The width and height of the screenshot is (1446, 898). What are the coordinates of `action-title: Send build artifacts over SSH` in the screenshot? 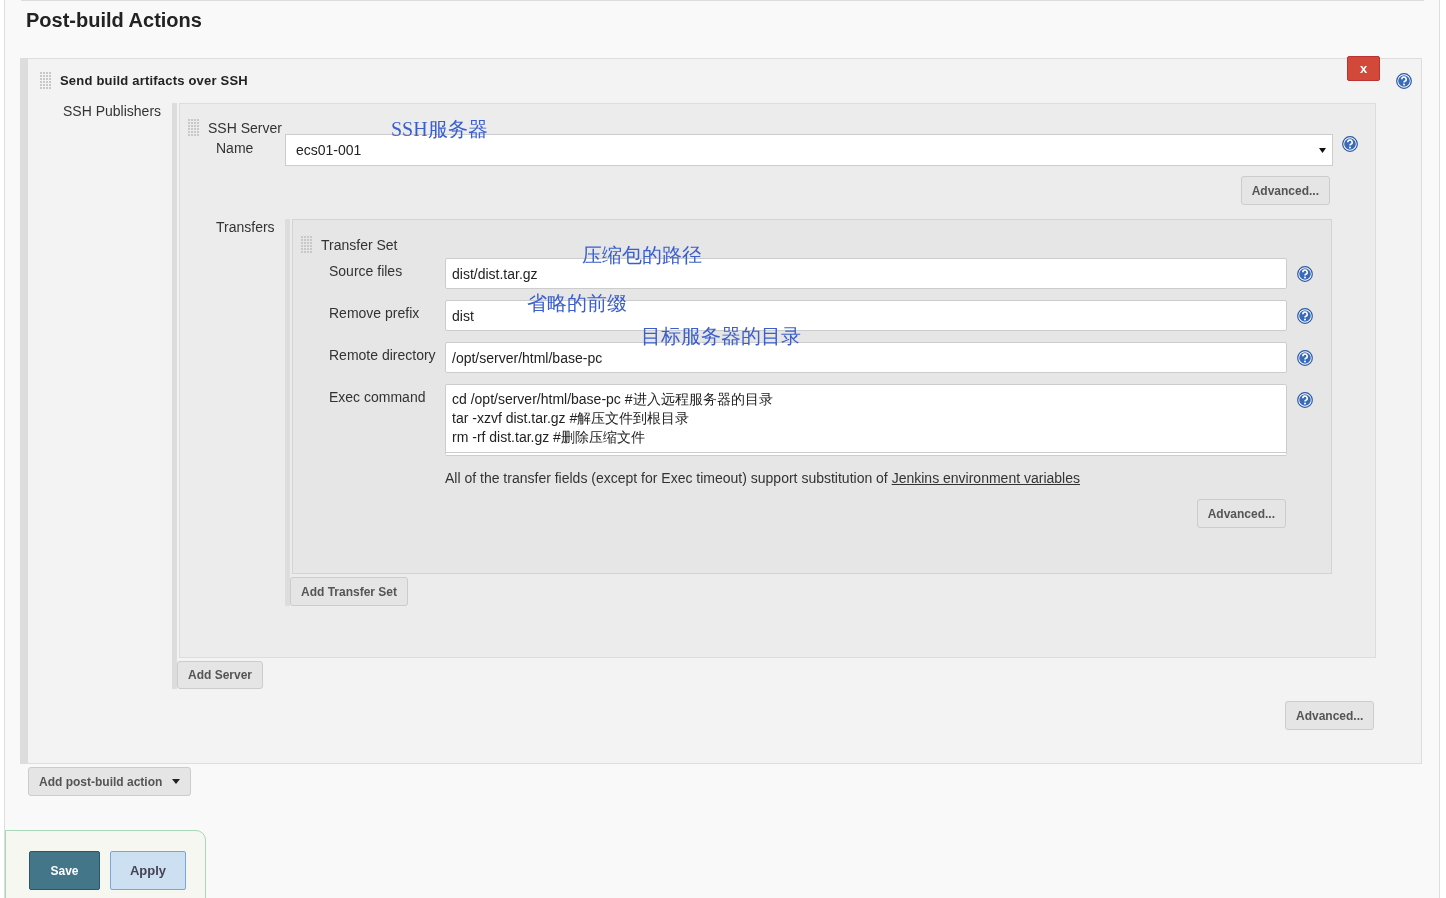 It's located at (154, 80).